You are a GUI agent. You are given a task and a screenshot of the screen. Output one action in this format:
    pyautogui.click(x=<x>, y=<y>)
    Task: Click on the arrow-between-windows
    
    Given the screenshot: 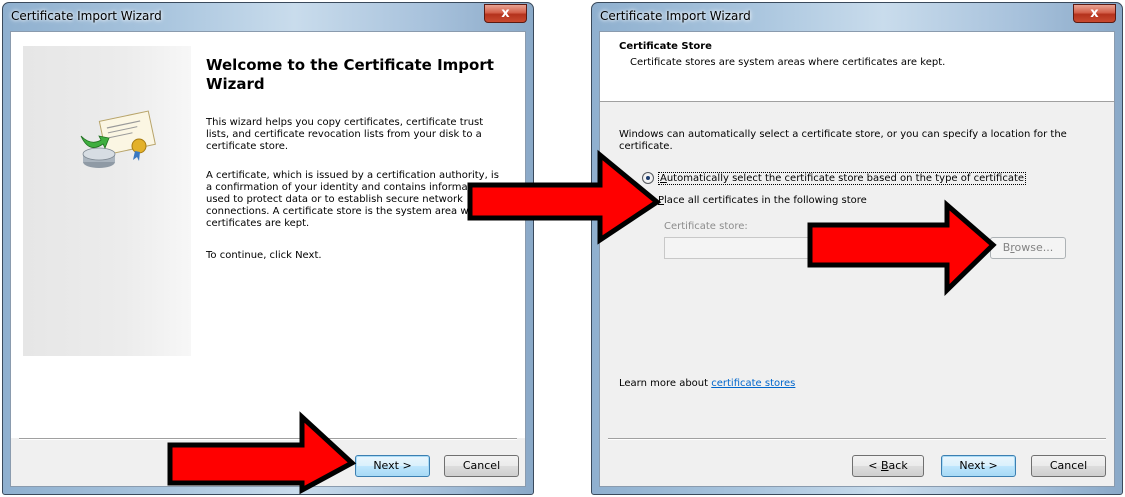 What is the action you would take?
    pyautogui.click(x=564, y=197)
    